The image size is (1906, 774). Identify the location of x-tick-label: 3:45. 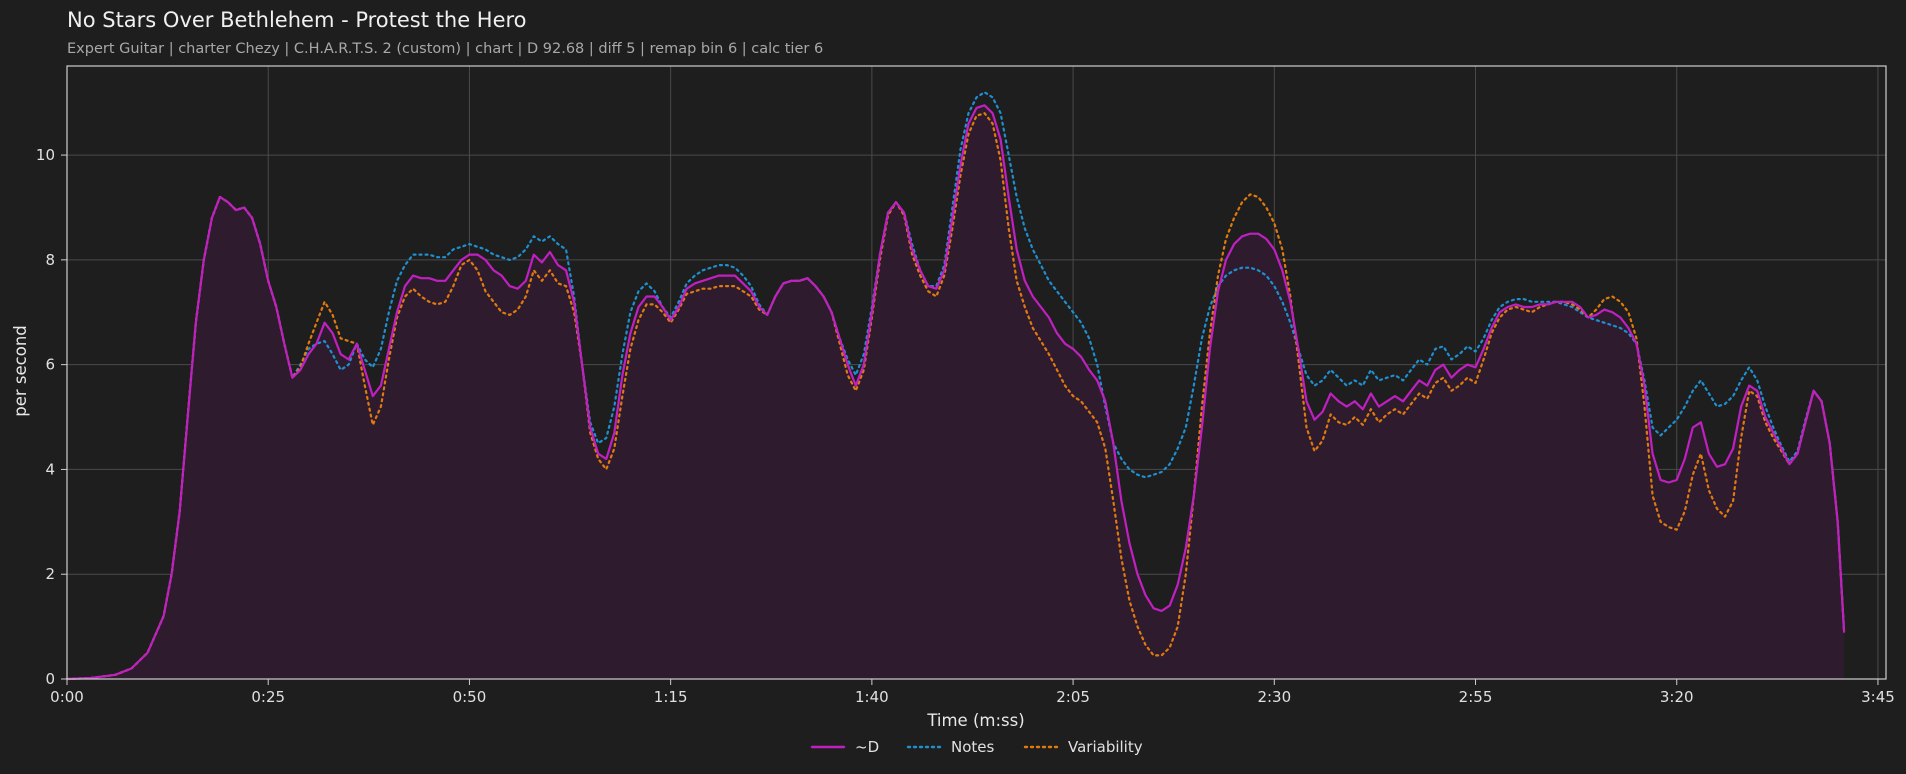
(1878, 697).